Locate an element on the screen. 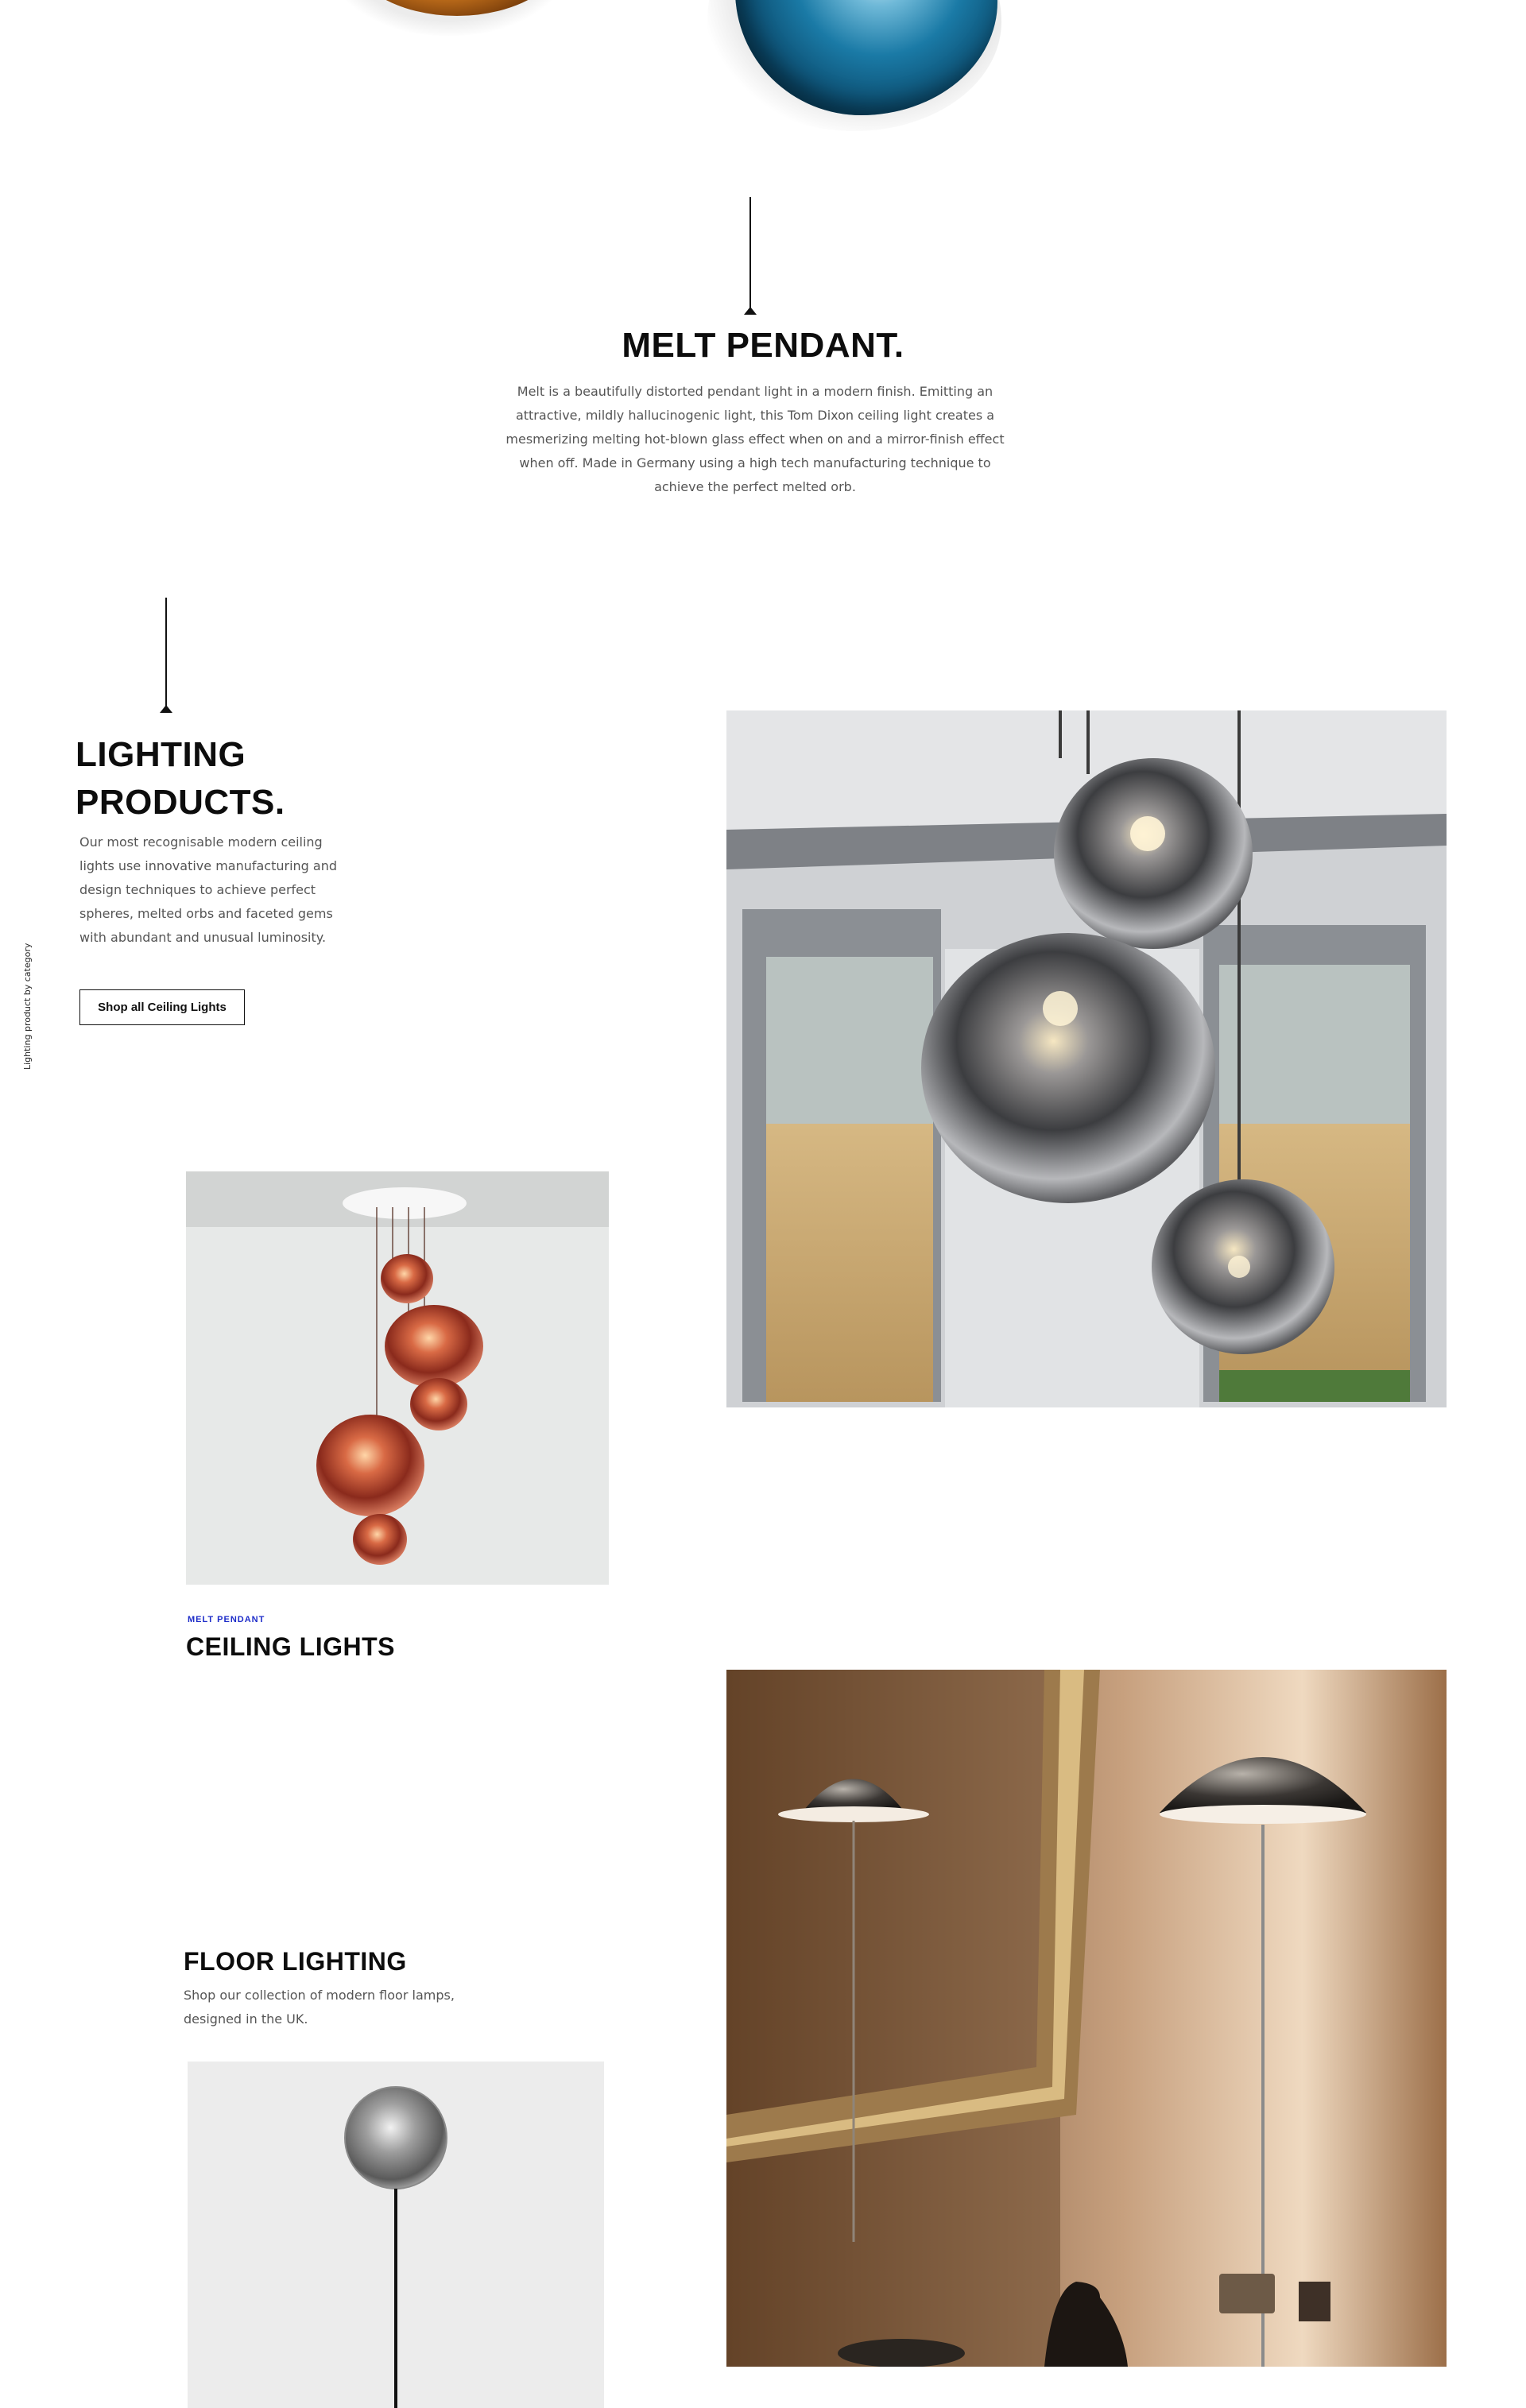 The width and height of the screenshot is (1526, 2408). floor-lamp-mirror-photo is located at coordinates (1086, 2018).